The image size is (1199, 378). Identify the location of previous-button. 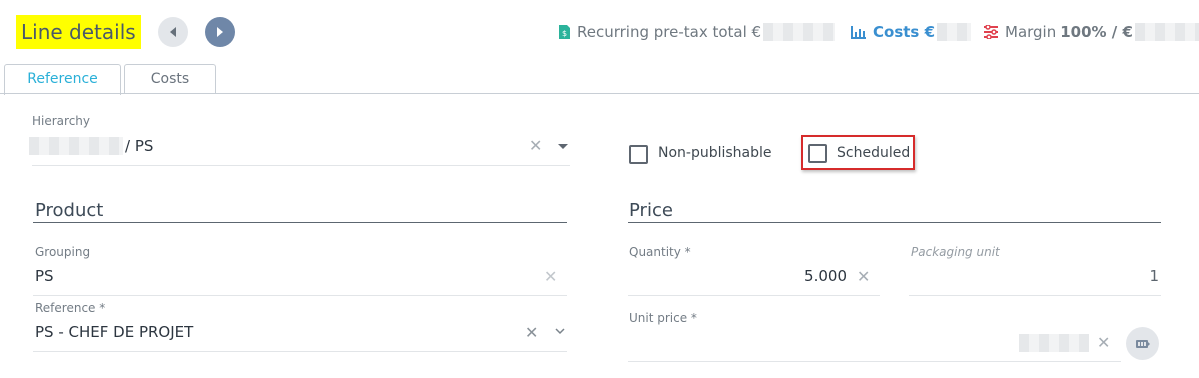
(173, 32).